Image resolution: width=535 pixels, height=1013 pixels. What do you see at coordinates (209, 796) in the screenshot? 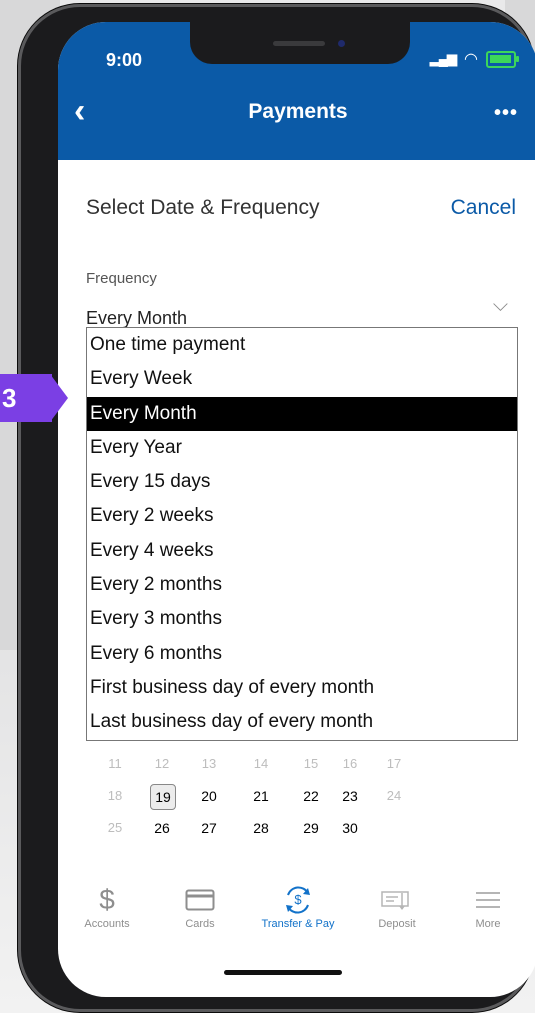
I see `calendar-day: 20` at bounding box center [209, 796].